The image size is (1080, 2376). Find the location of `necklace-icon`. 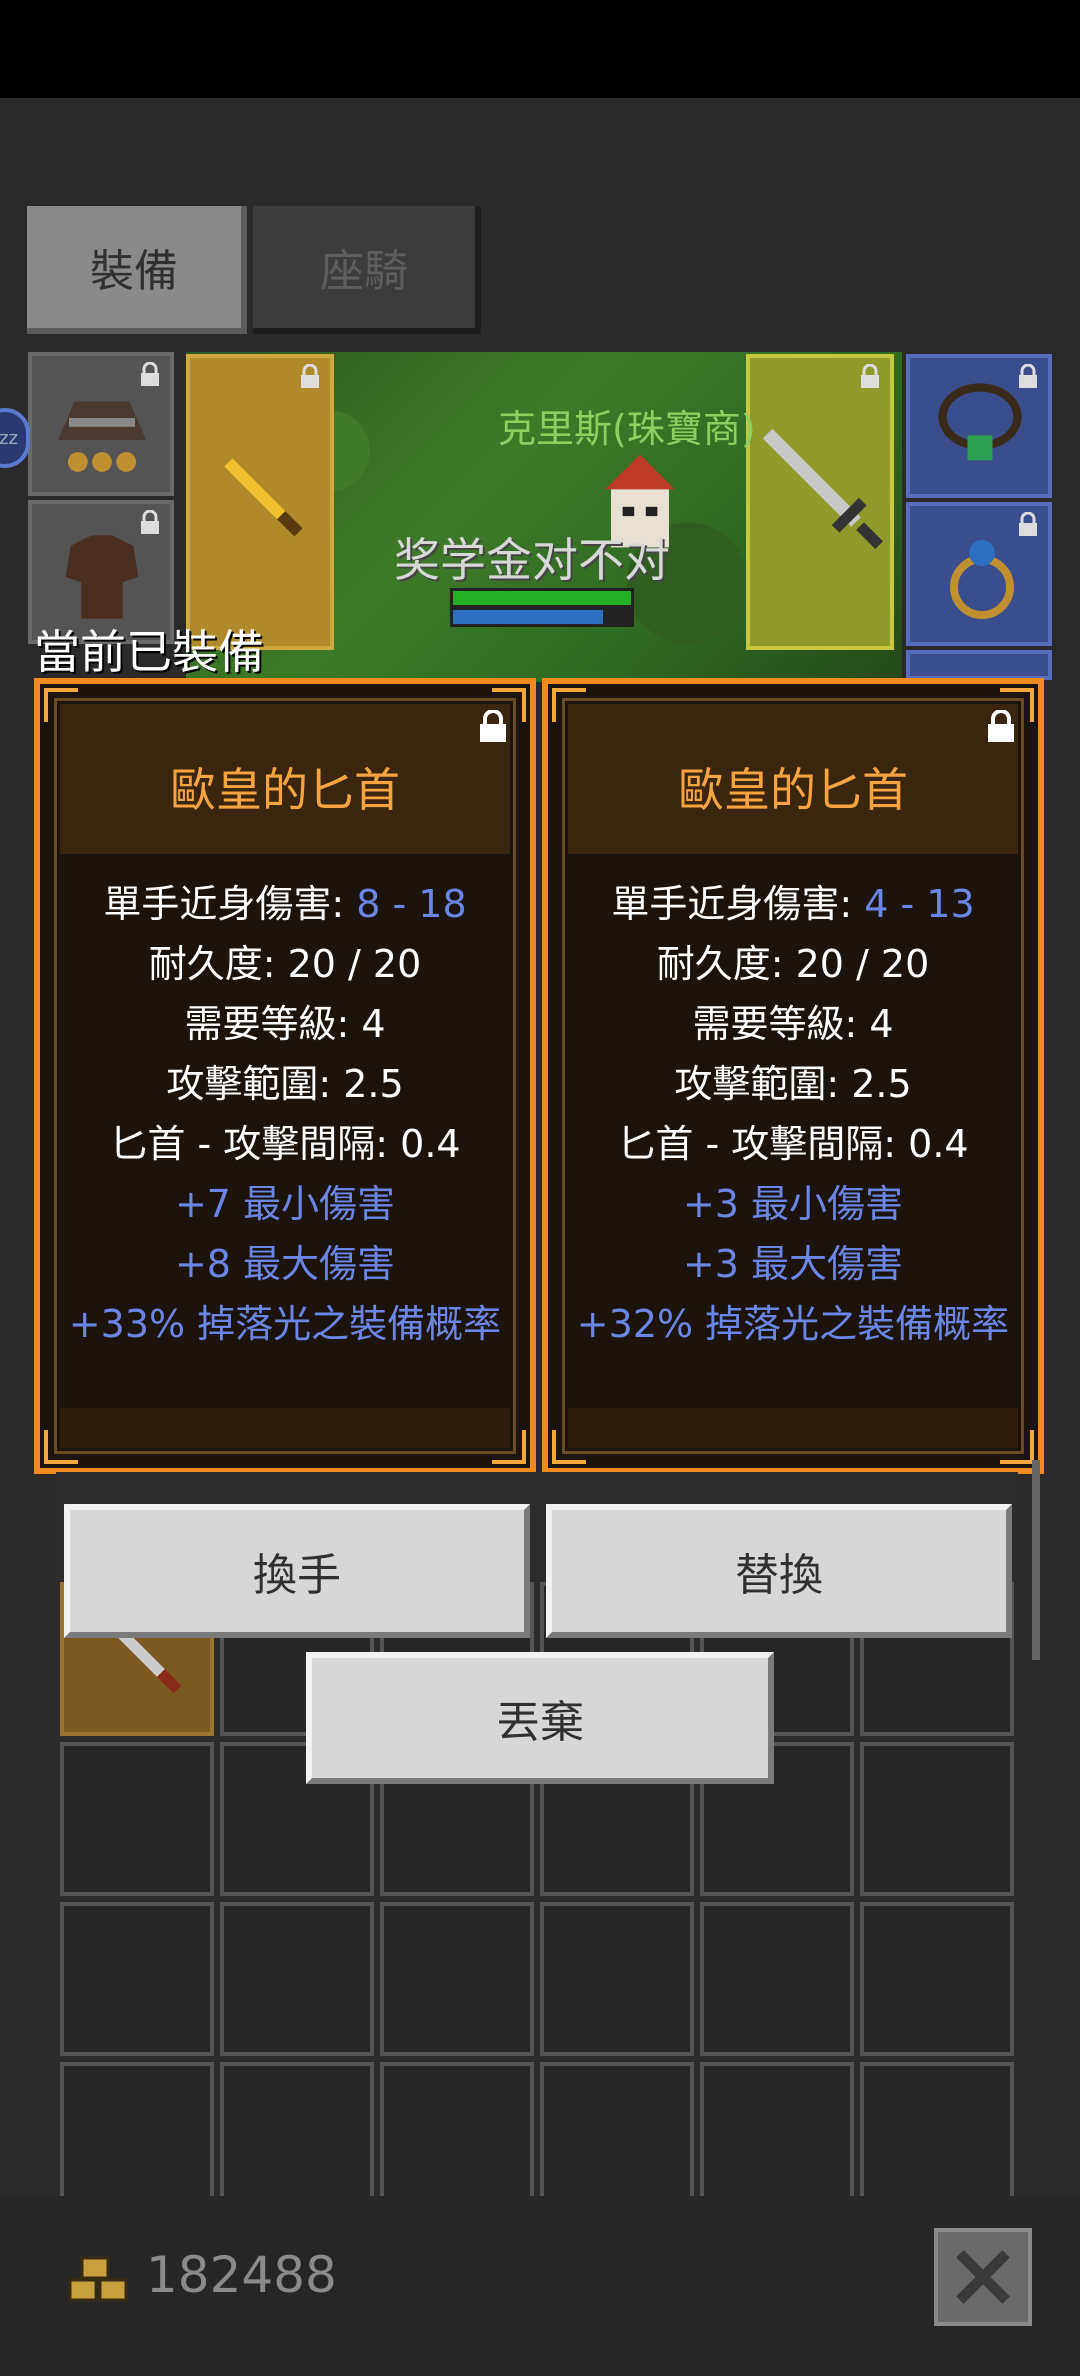

necklace-icon is located at coordinates (980, 422).